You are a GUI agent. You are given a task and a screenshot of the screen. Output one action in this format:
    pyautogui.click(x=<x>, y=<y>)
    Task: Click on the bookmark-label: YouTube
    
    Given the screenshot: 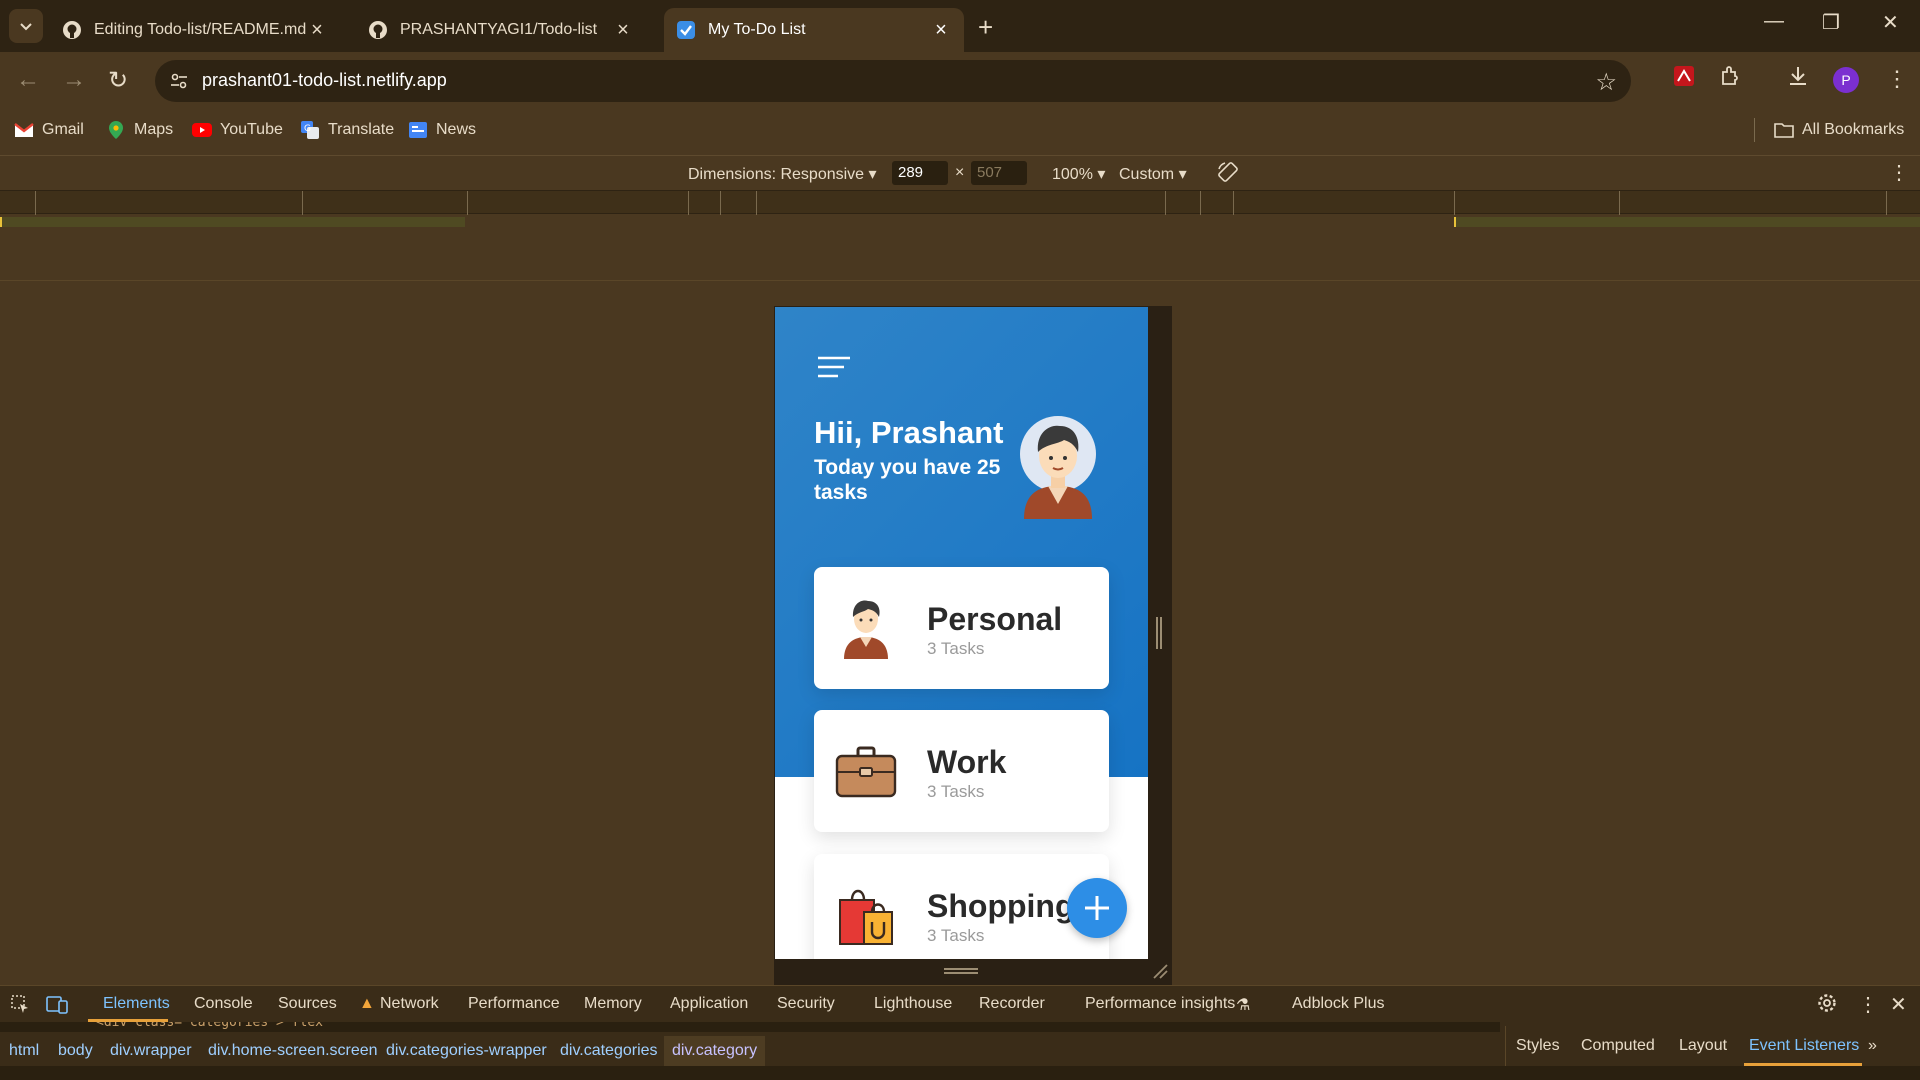 What is the action you would take?
    pyautogui.click(x=251, y=129)
    